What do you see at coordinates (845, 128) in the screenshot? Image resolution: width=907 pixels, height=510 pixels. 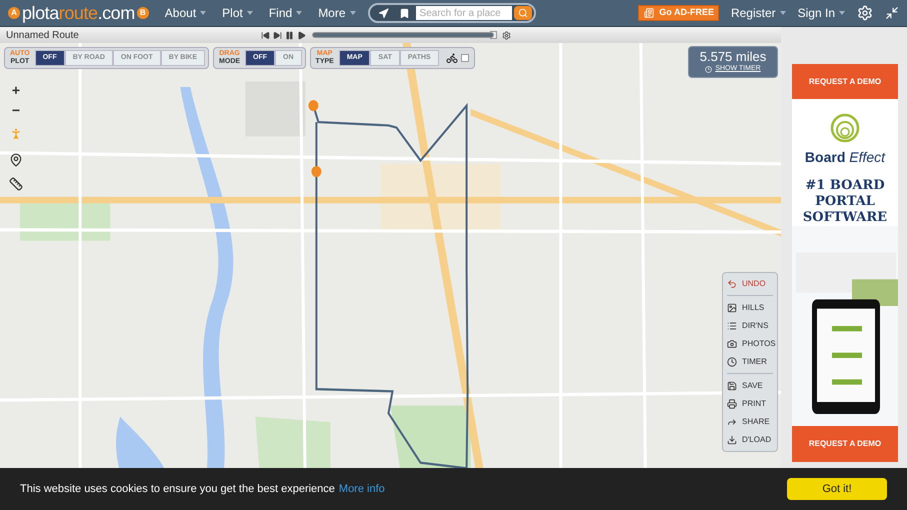 I see `logo-icon` at bounding box center [845, 128].